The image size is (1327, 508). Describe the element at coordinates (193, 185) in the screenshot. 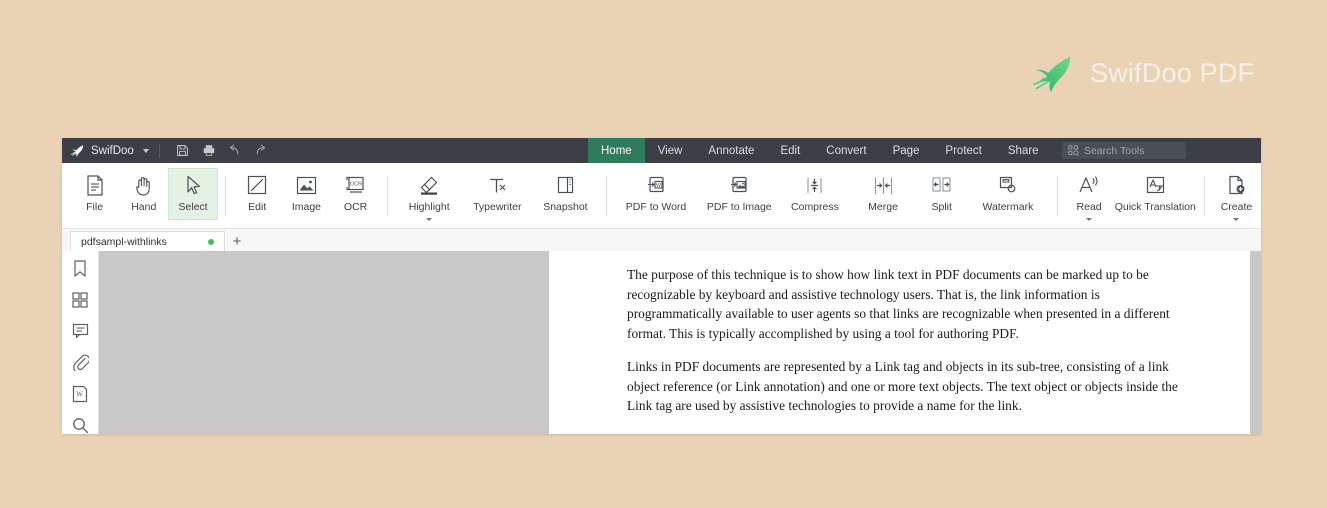

I see `cursor-arrow-icon` at that location.